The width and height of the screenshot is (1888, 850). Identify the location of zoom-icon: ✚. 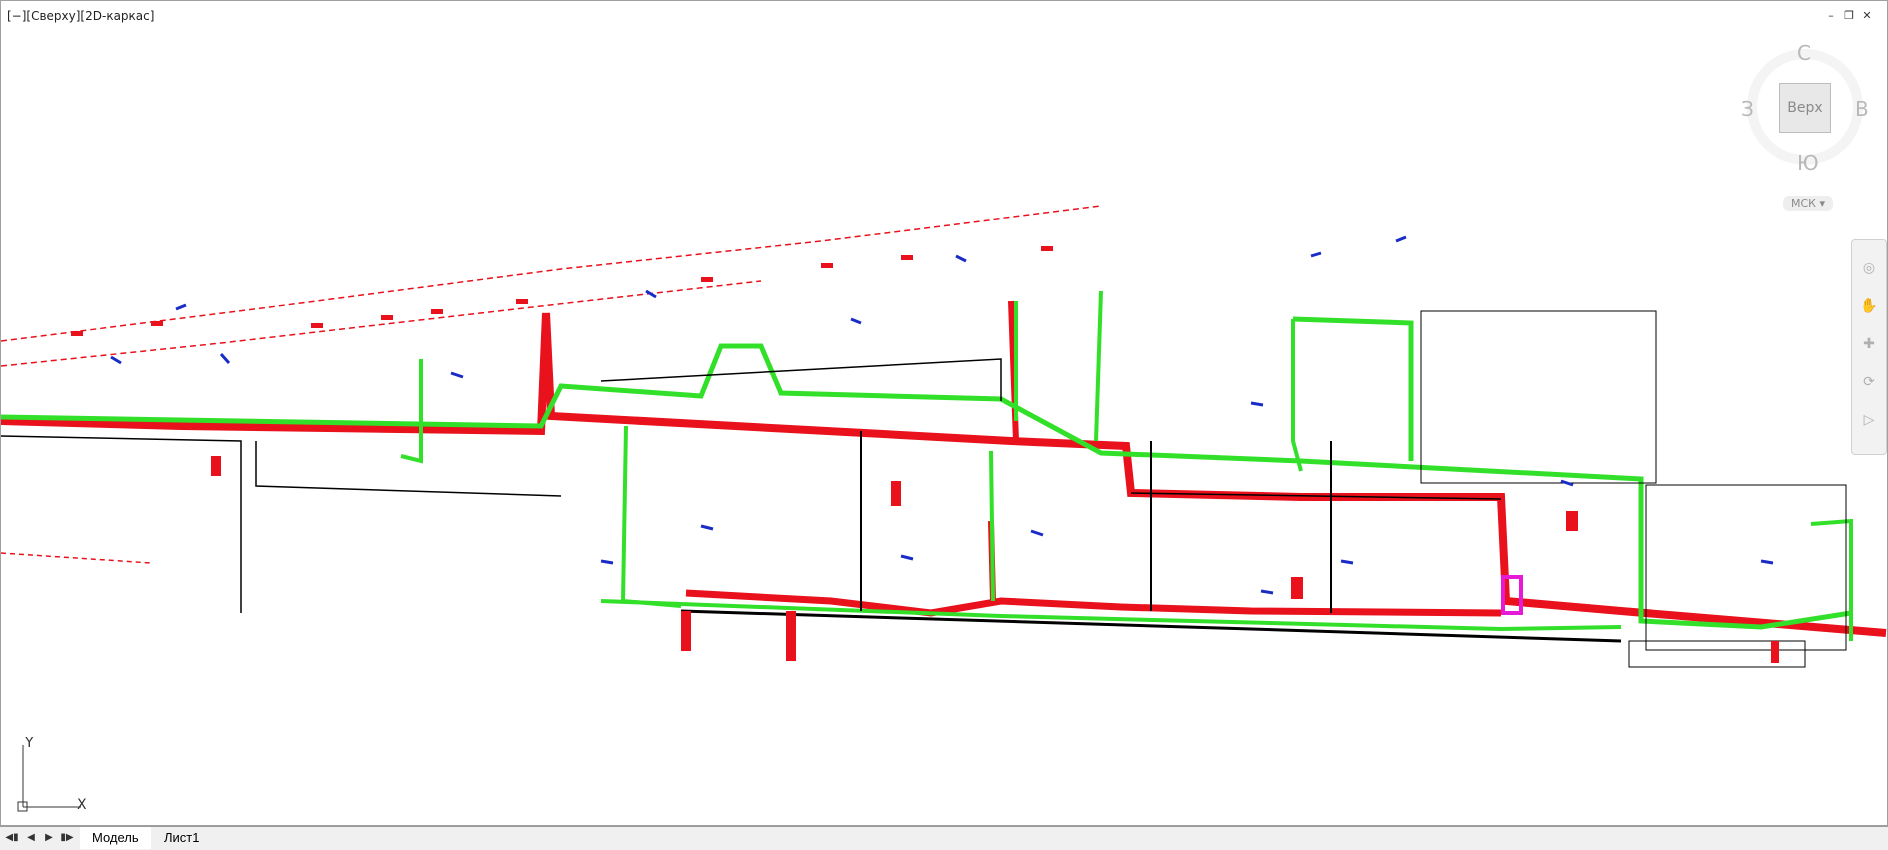
(1869, 344).